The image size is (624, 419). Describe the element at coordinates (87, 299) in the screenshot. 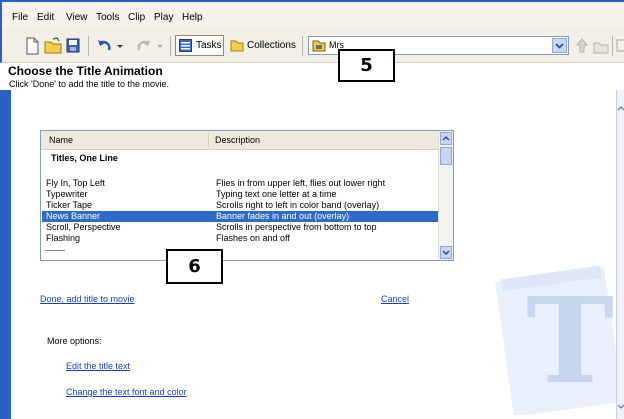

I see `done-link: Done, add title to movie` at that location.